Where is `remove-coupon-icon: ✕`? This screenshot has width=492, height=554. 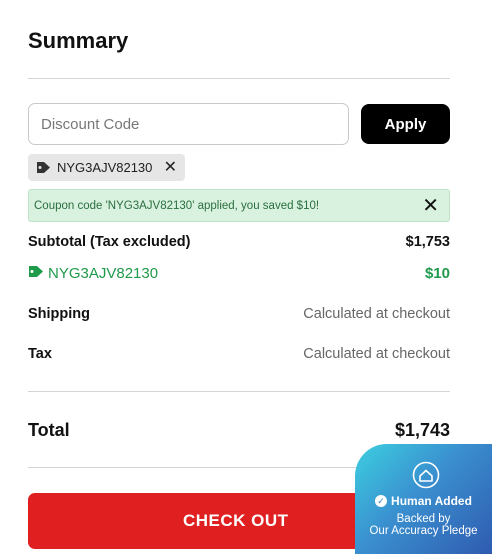
remove-coupon-icon: ✕ is located at coordinates (170, 167).